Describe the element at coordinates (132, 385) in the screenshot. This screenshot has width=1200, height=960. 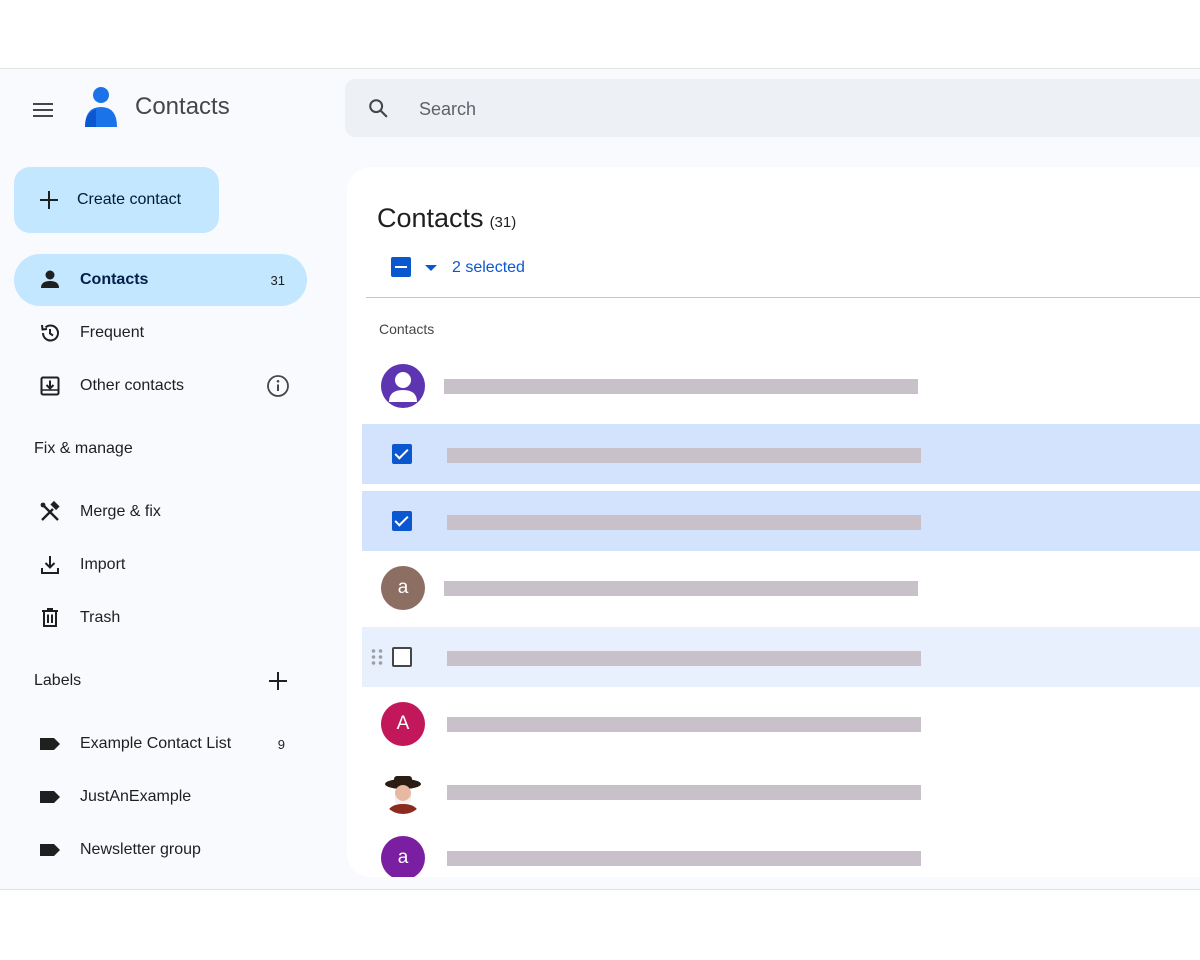
I see `sidebar-item-label: Other contacts` at that location.